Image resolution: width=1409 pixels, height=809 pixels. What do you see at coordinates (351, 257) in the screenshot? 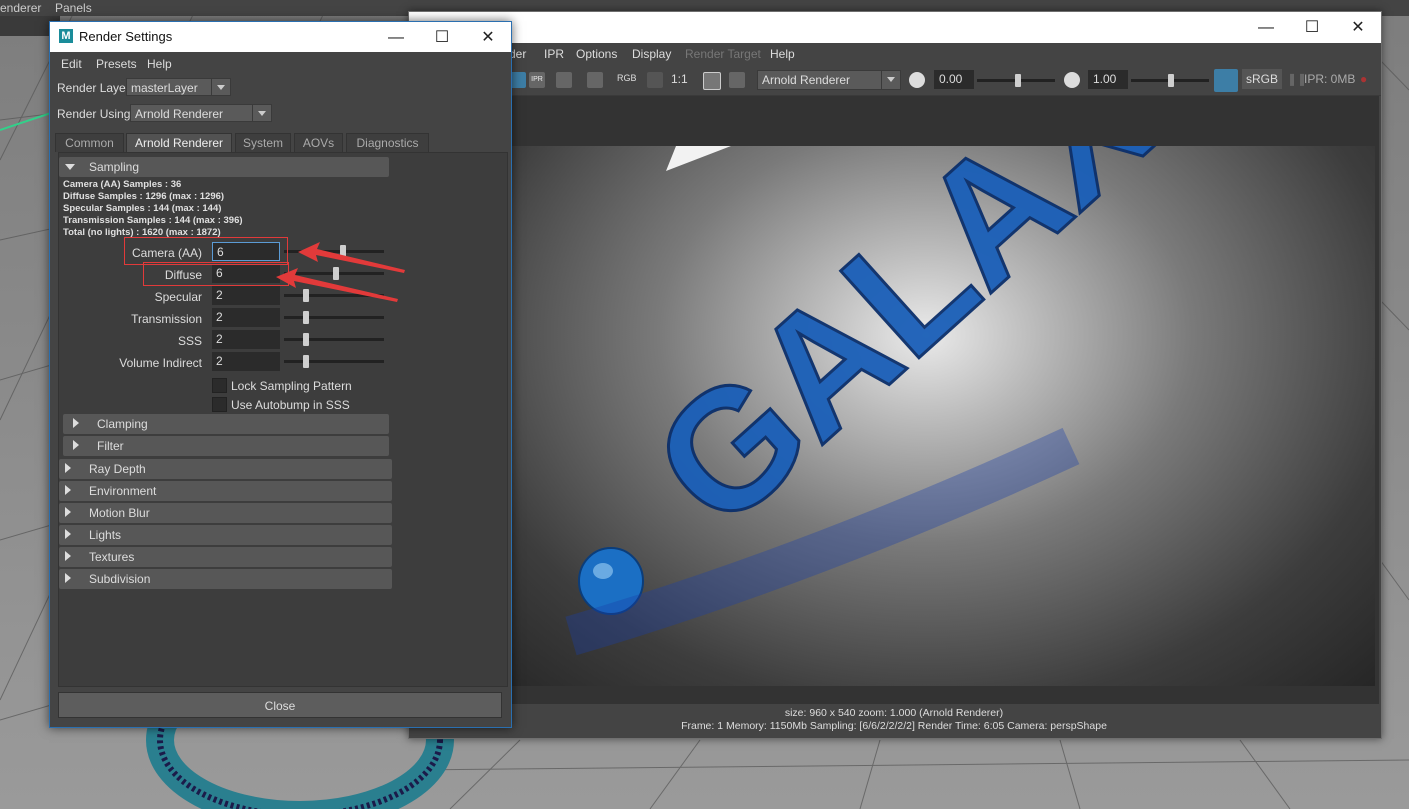
I see `arrow-to-camera-aa-icon` at bounding box center [351, 257].